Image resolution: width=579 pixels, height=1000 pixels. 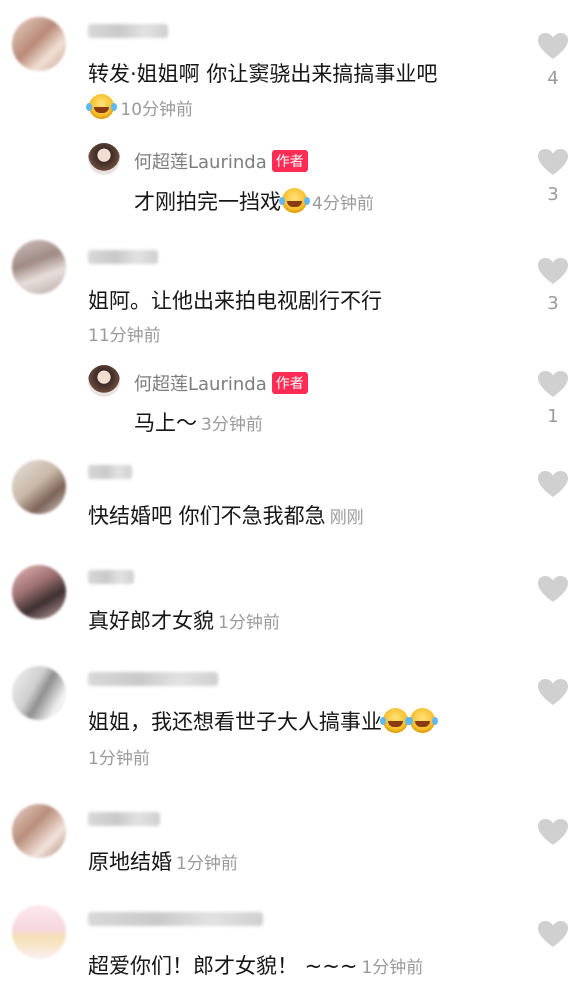 I want to click on comment-text: 原地结婚 1分钟前, so click(x=163, y=862).